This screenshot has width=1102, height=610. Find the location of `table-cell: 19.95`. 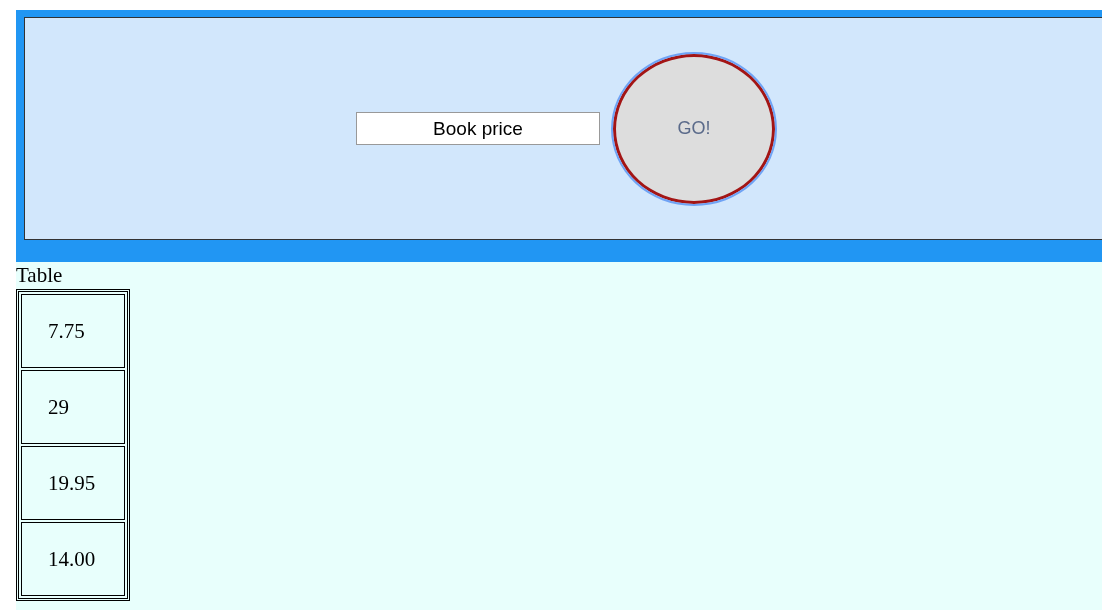

table-cell: 19.95 is located at coordinates (73, 483).